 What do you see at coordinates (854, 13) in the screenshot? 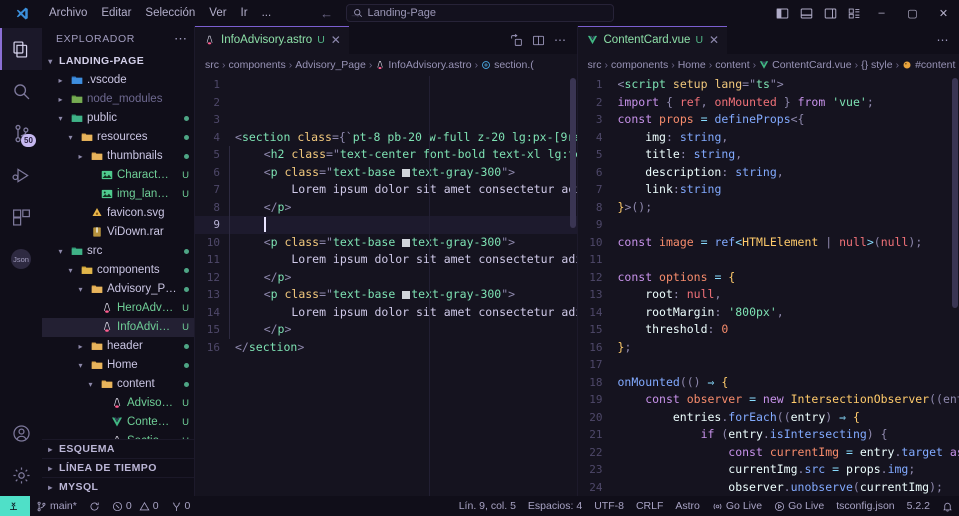
I see `customize-layout-icon` at bounding box center [854, 13].